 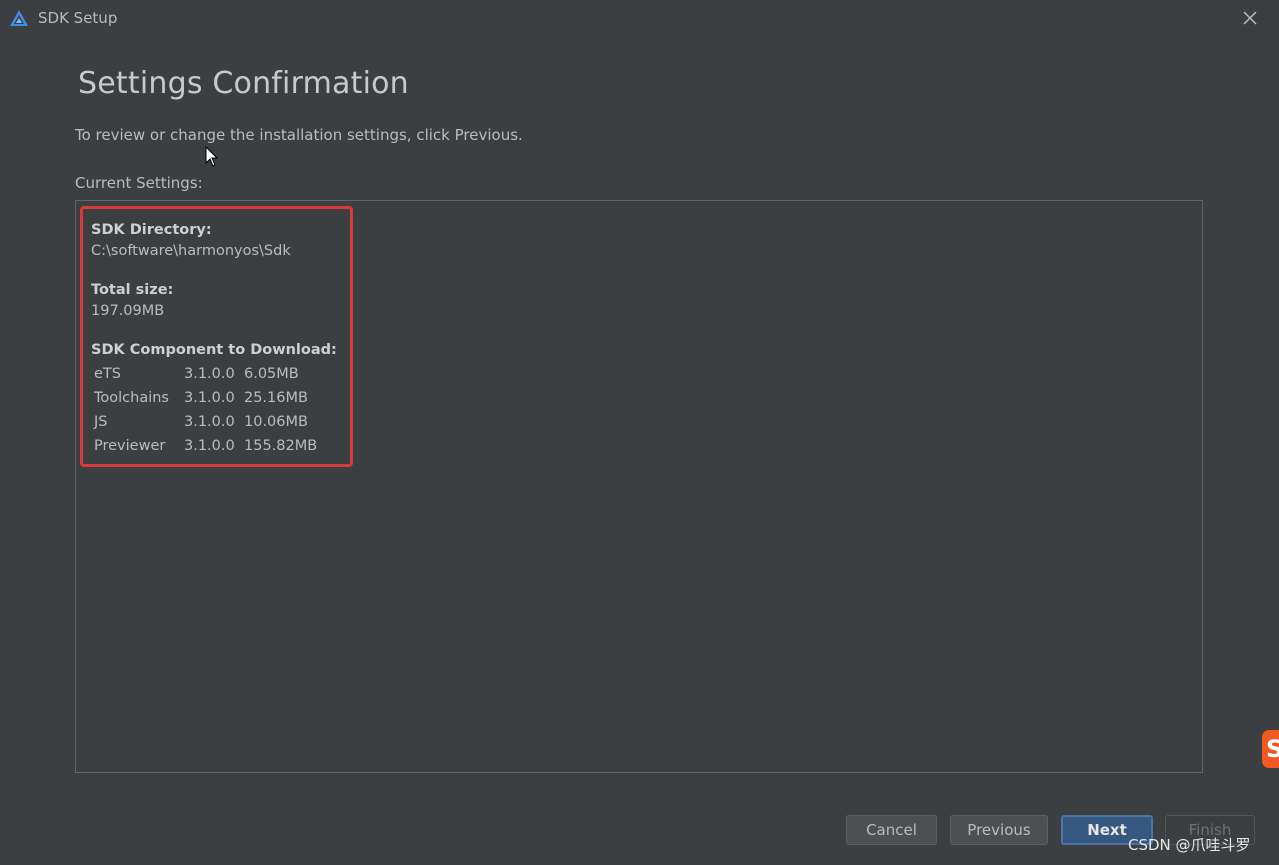 What do you see at coordinates (130, 446) in the screenshot?
I see `component-name: Previewer` at bounding box center [130, 446].